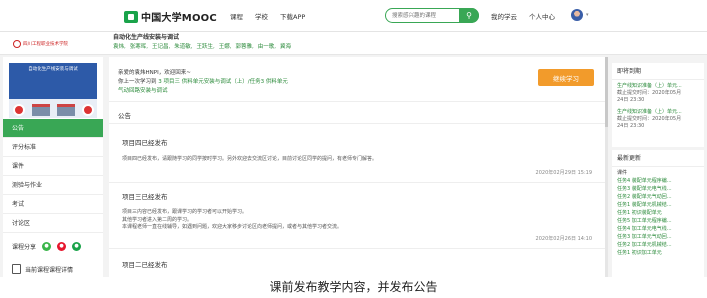 The height and width of the screenshot is (298, 707). I want to click on last-study-link-continued: 气动回路安装与调试, so click(203, 91).